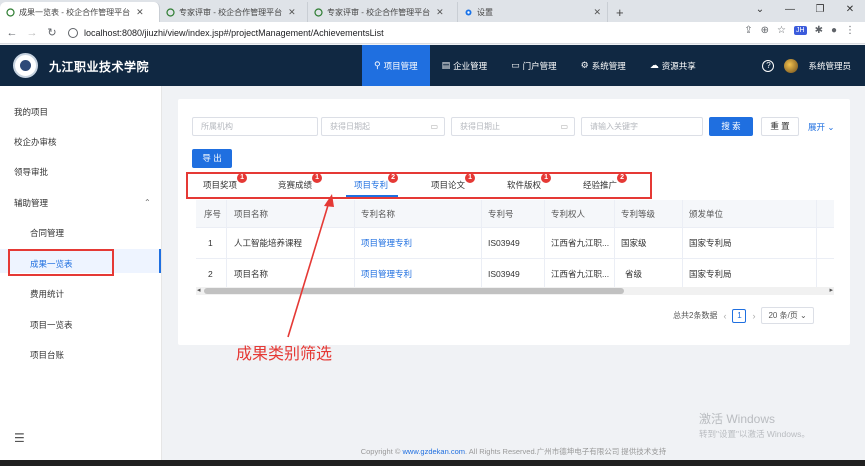 Image resolution: width=865 pixels, height=466 pixels. Describe the element at coordinates (706, 214) in the screenshot. I see `col-issuer: 颁发单位` at that location.